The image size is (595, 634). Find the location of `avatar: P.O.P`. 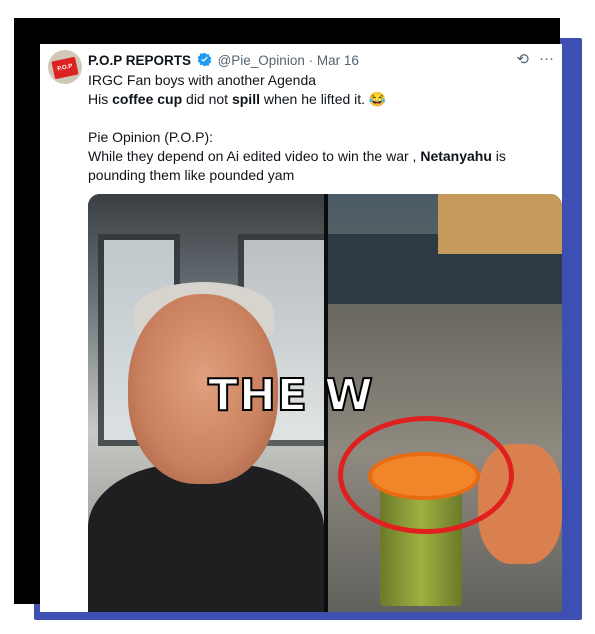

avatar: P.O.P is located at coordinates (65, 67).